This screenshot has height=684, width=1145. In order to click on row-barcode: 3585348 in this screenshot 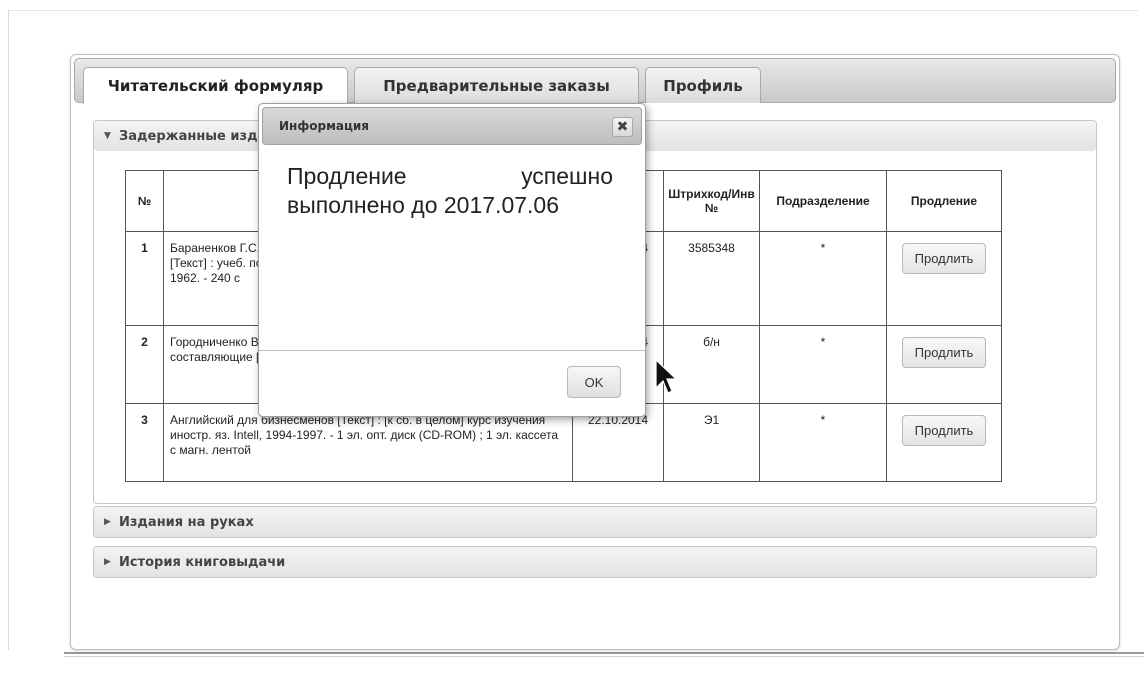, I will do `click(711, 278)`.